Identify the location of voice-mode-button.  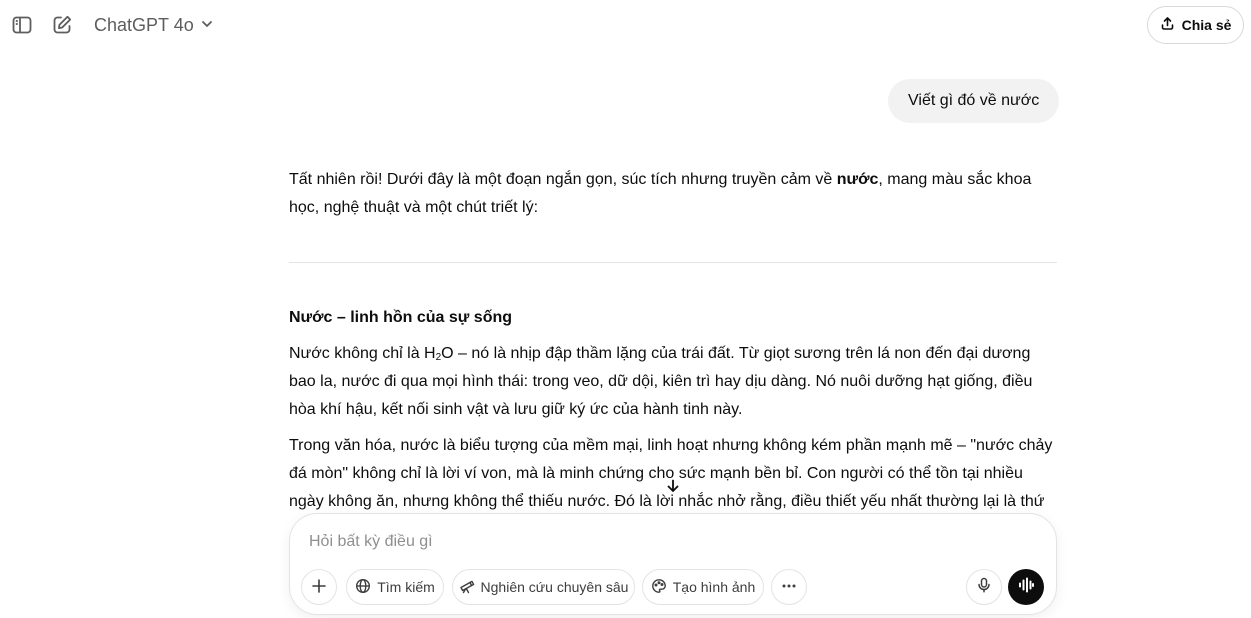
(1026, 587).